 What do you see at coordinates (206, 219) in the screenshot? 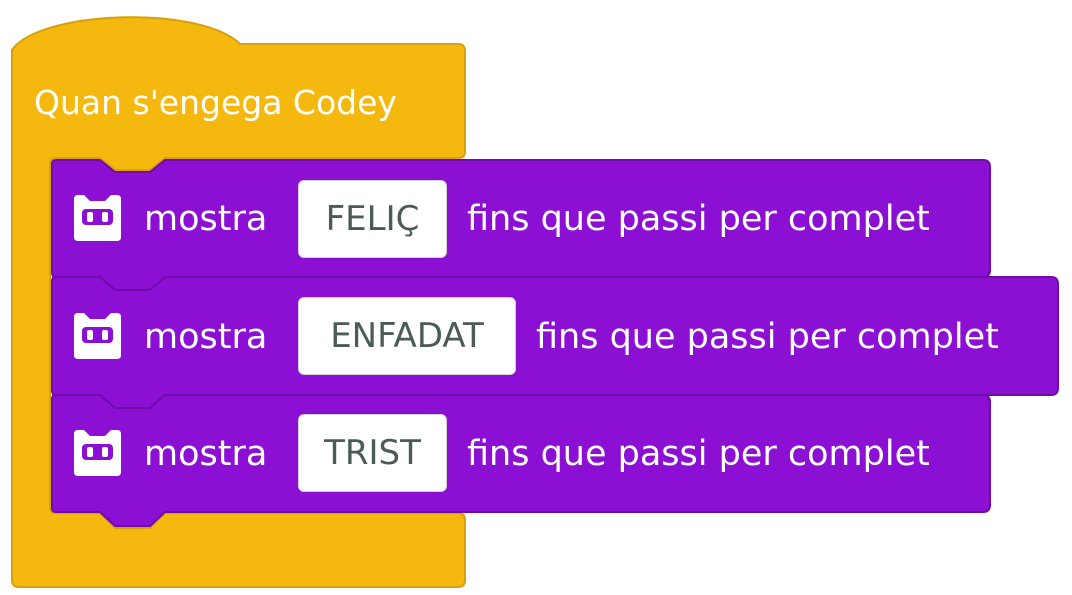
I see `block-1-verb: mostra` at bounding box center [206, 219].